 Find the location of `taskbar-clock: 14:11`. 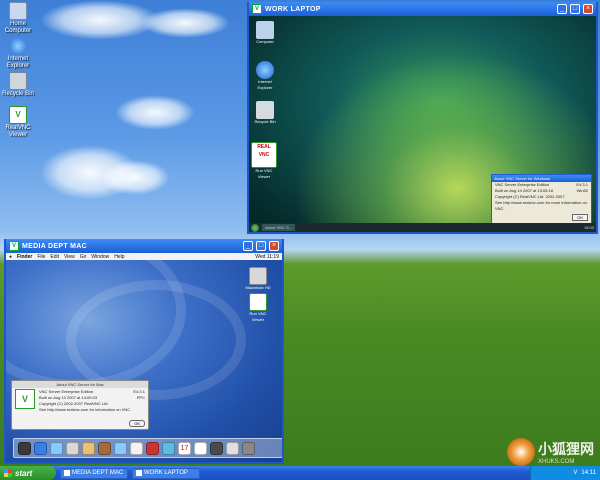

taskbar-clock: 14:11 is located at coordinates (588, 473).